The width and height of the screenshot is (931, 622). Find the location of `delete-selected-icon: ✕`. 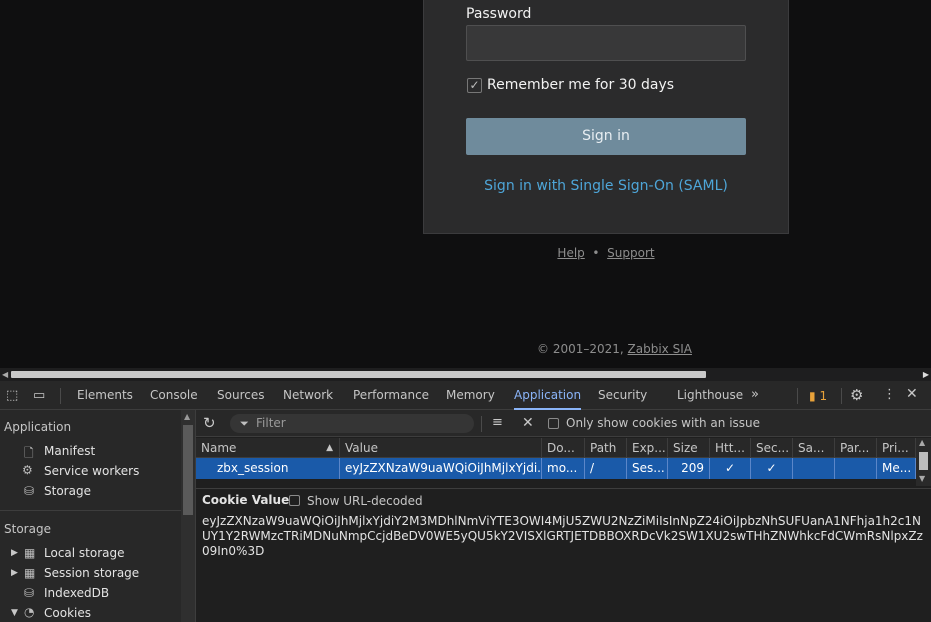

delete-selected-icon: ✕ is located at coordinates (528, 423).